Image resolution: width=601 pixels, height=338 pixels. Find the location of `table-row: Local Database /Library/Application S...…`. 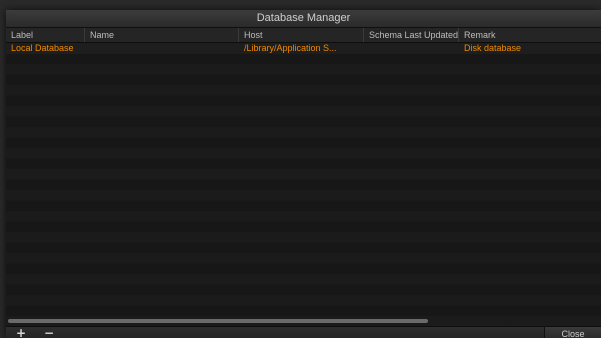

table-row: Local Database /Library/Application S...… is located at coordinates (303, 48).